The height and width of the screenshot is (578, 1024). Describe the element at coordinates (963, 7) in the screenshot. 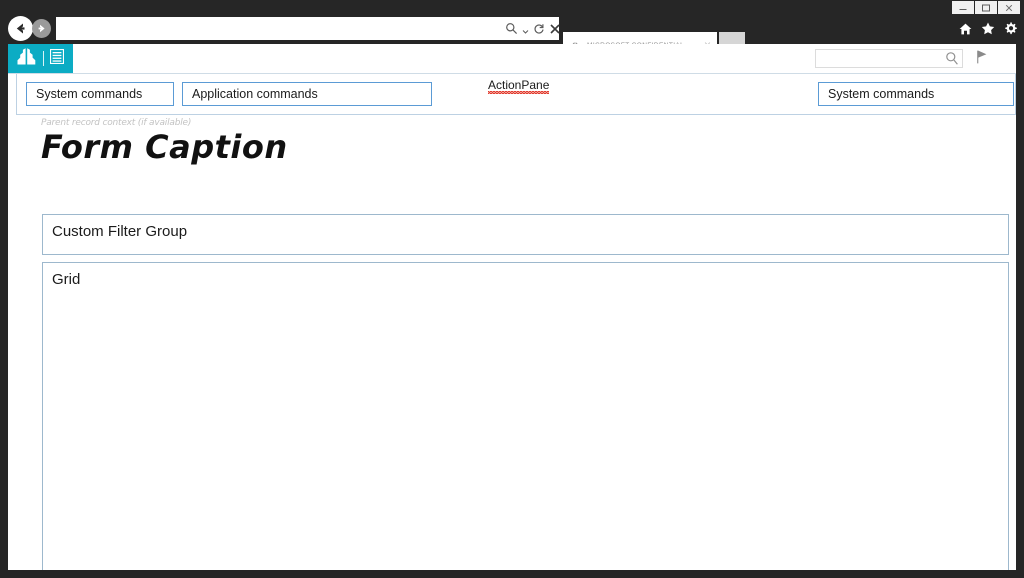

I see `minimize-icon` at that location.